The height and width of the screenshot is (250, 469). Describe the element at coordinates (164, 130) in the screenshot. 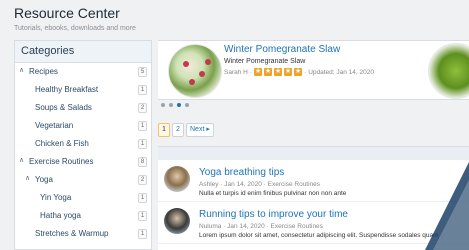

I see `page-button-1: 1` at that location.